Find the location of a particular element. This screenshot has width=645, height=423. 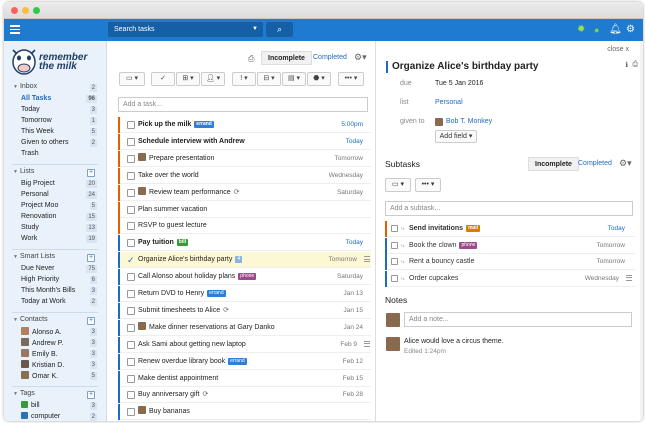

bug-icon: ✹ is located at coordinates (581, 30).